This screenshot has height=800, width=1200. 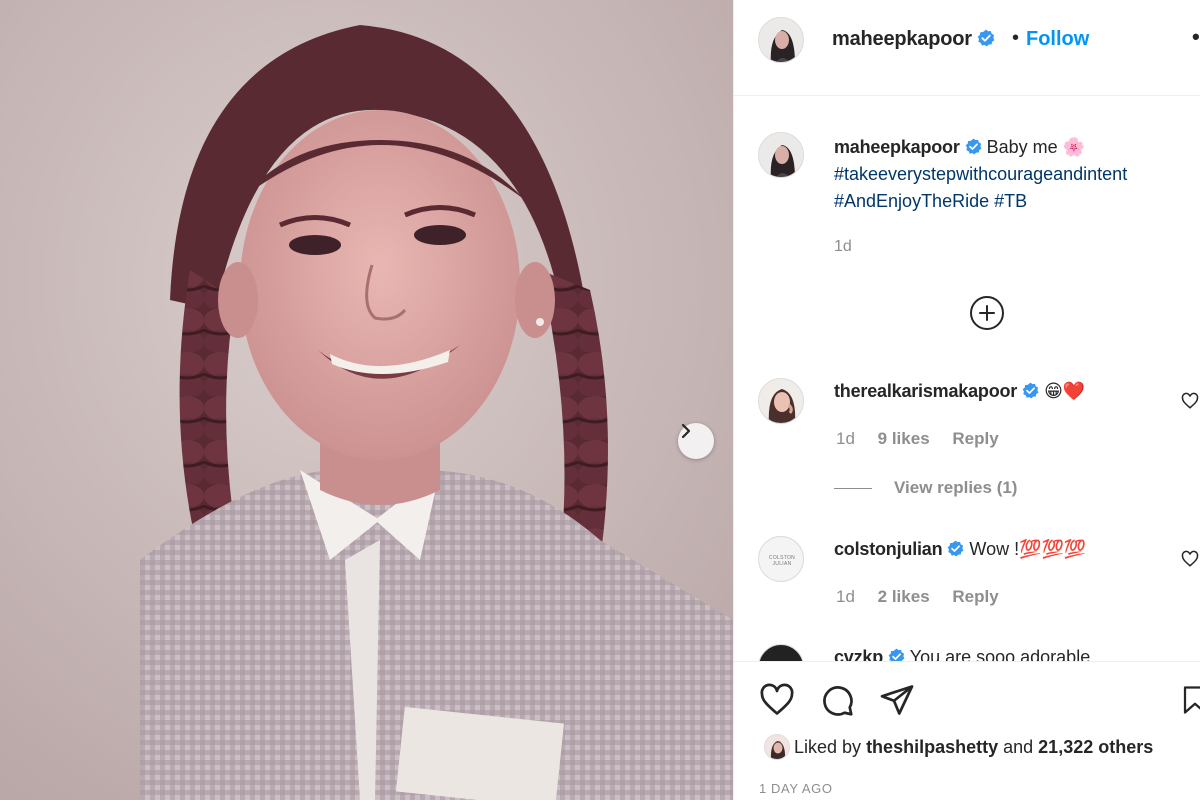 I want to click on avatar-logo-text: COLSTON JULIAN, so click(x=782, y=561).